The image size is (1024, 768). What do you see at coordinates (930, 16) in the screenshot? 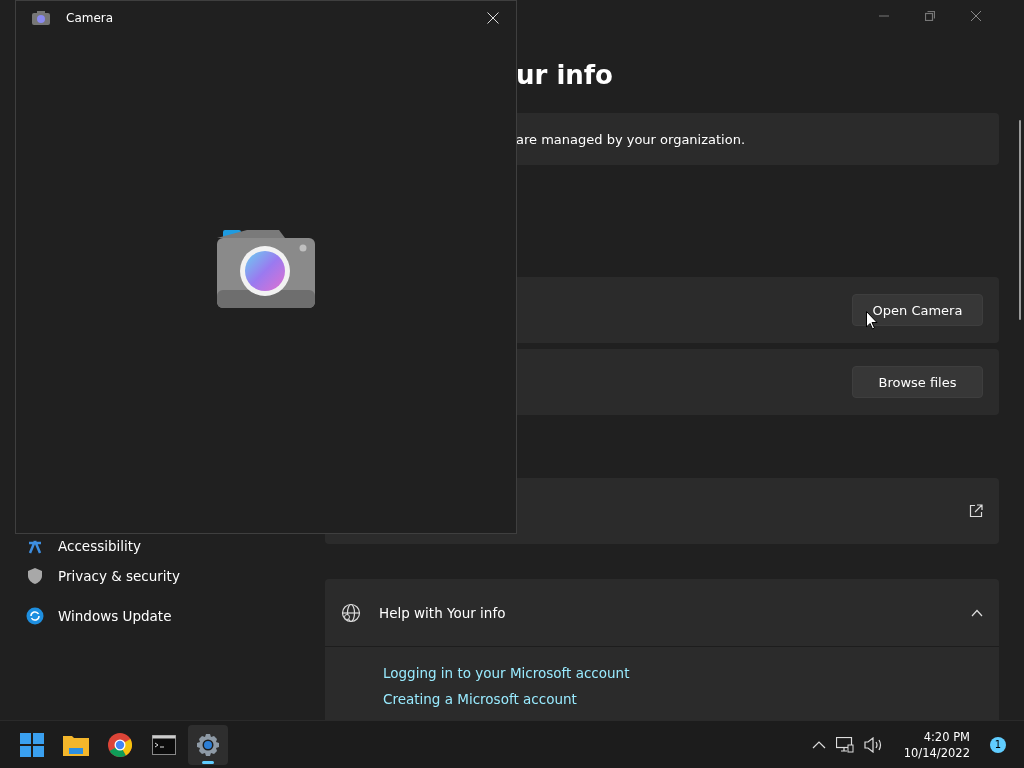
I see `restore-icon` at bounding box center [930, 16].